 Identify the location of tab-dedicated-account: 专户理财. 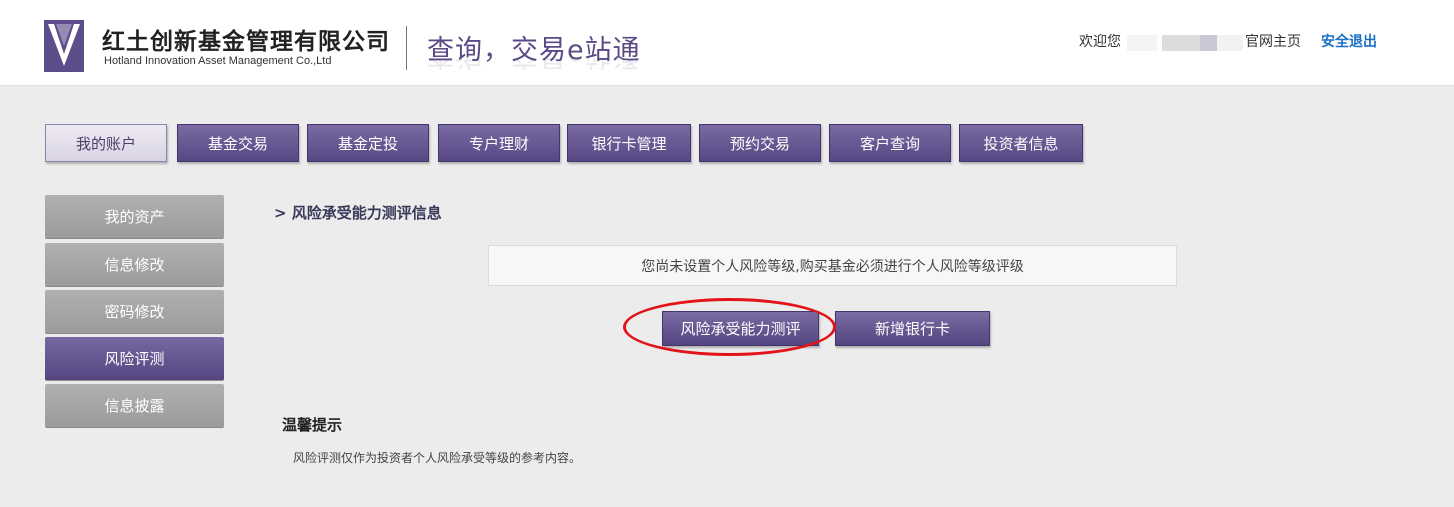
(499, 143).